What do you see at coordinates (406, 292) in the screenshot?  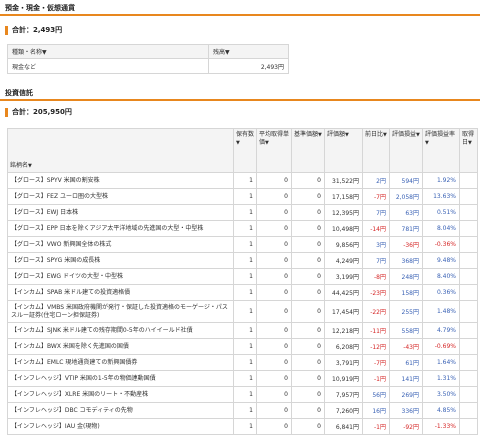 I see `fund-pl: 158円` at bounding box center [406, 292].